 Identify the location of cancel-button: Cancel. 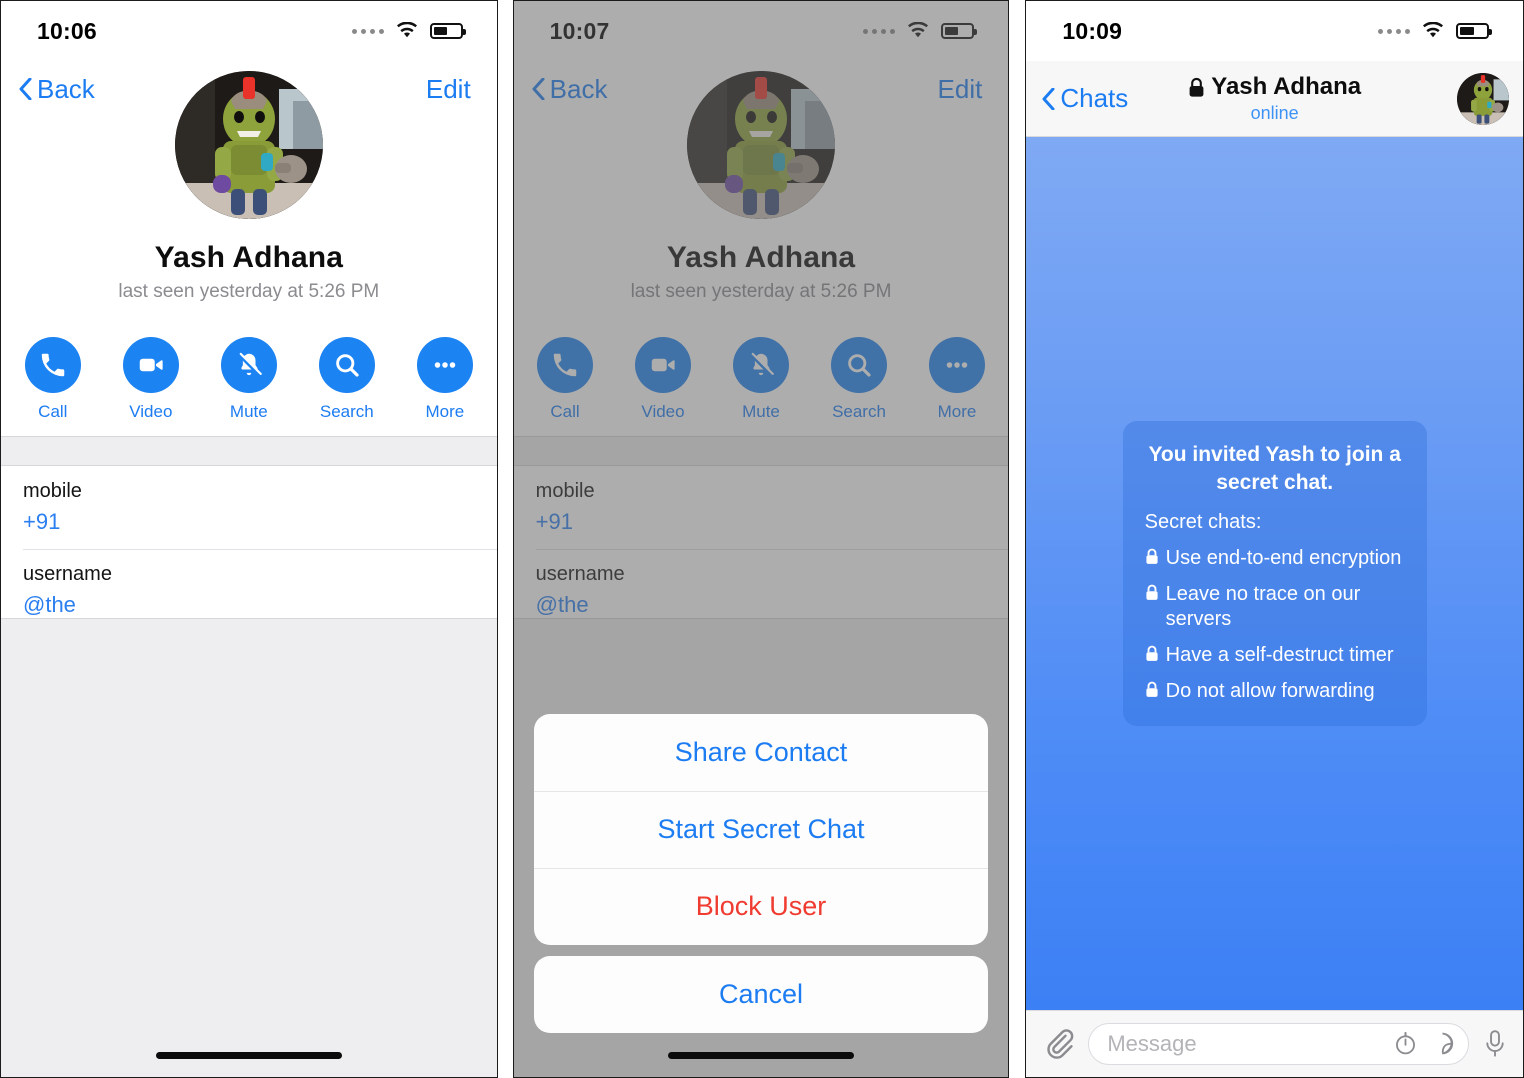
(761, 994).